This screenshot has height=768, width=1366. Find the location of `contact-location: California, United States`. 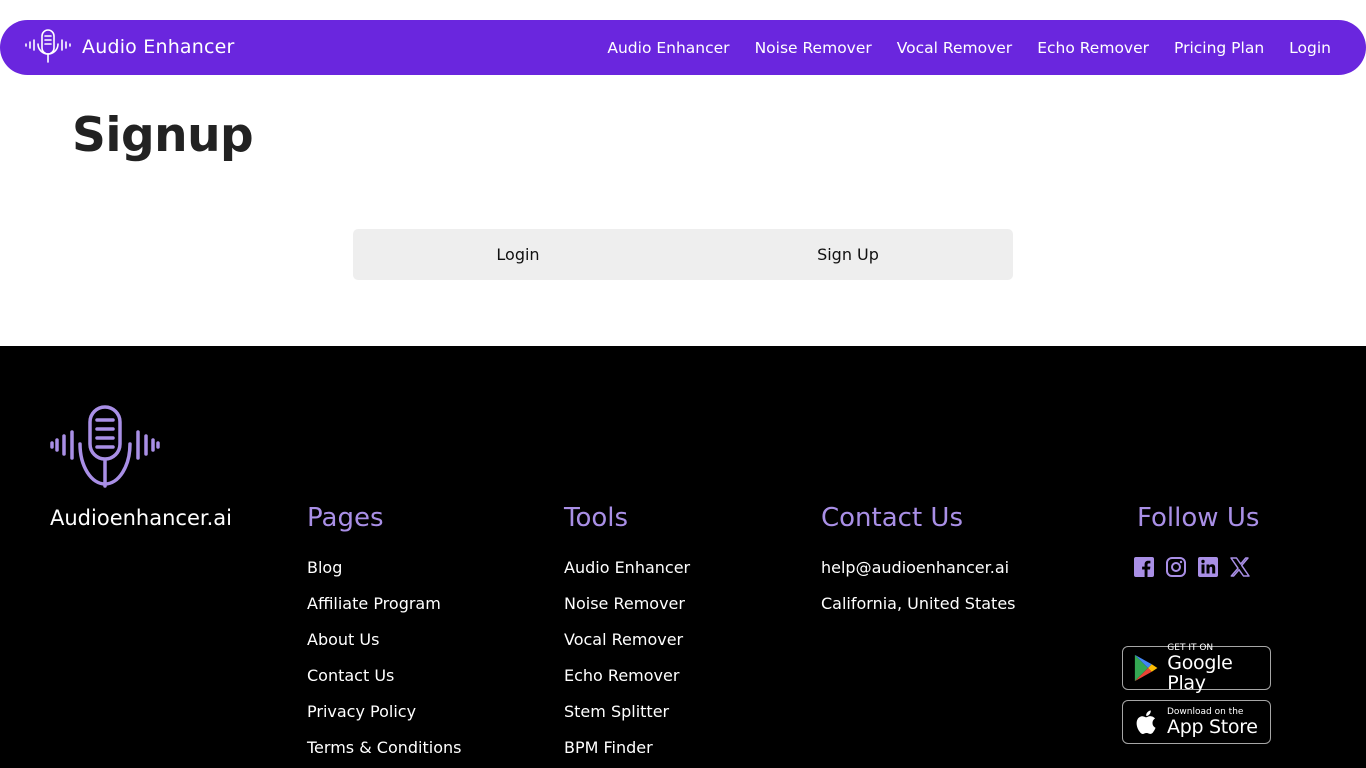

contact-location: California, United States is located at coordinates (918, 603).